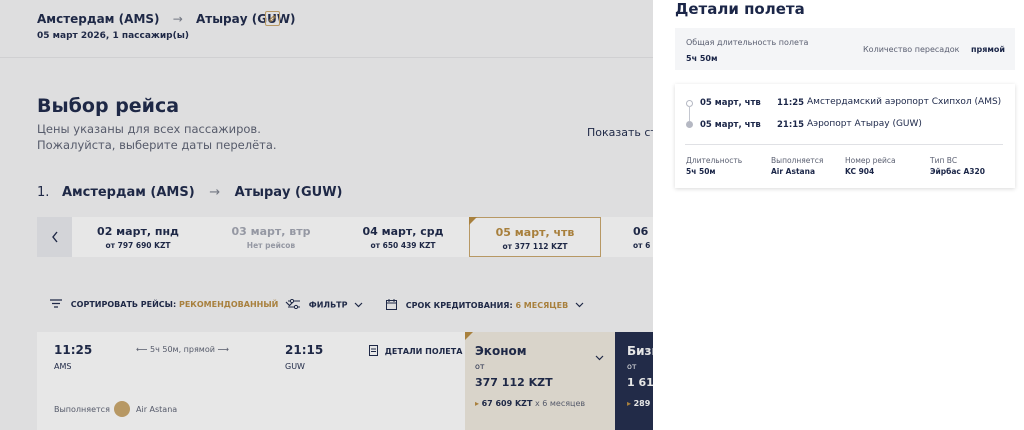  Describe the element at coordinates (791, 103) in the screenshot. I see `seg1-time: 11:25` at that location.